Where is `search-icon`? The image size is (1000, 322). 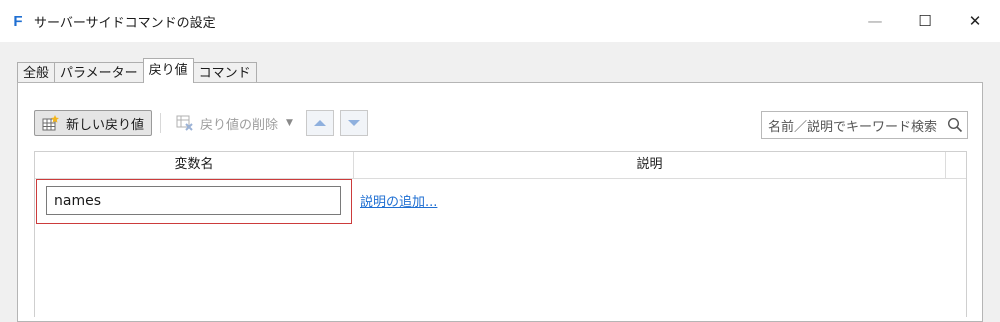
search-icon is located at coordinates (955, 125).